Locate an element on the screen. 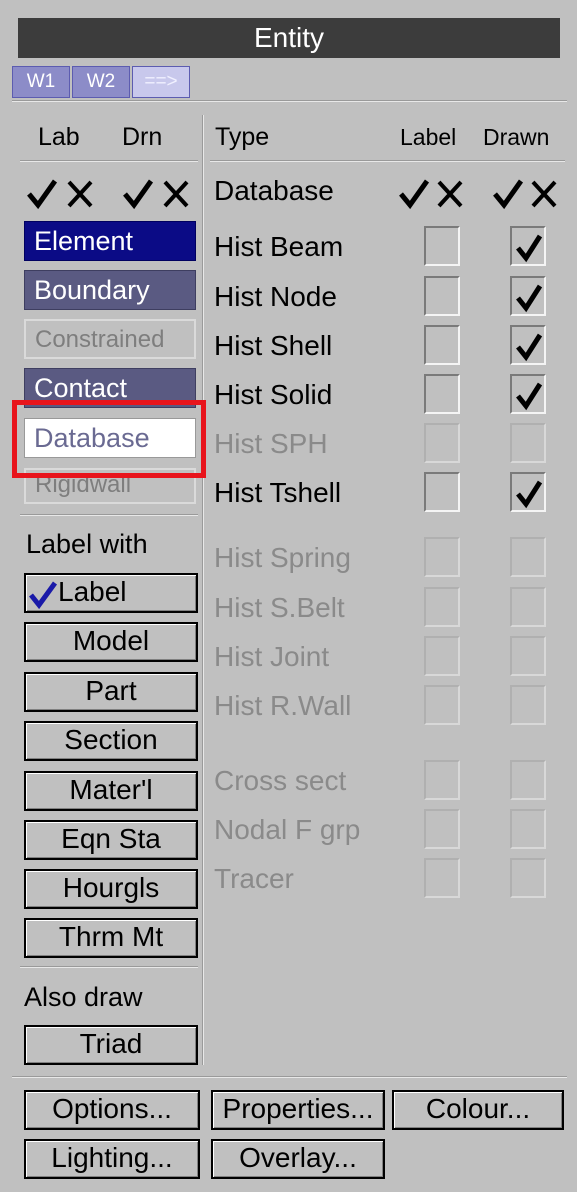 This screenshot has height=1192, width=577. label-checkmark-icon is located at coordinates (43, 598).